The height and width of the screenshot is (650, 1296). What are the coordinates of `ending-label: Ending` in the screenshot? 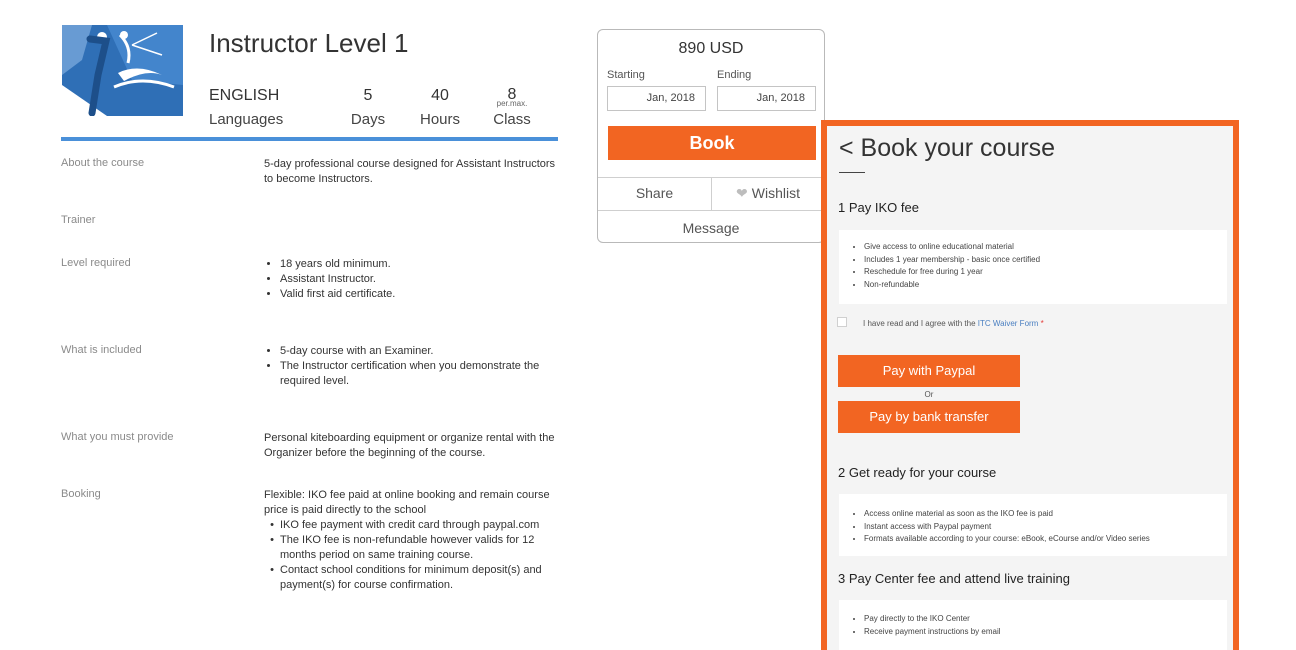 It's located at (734, 75).